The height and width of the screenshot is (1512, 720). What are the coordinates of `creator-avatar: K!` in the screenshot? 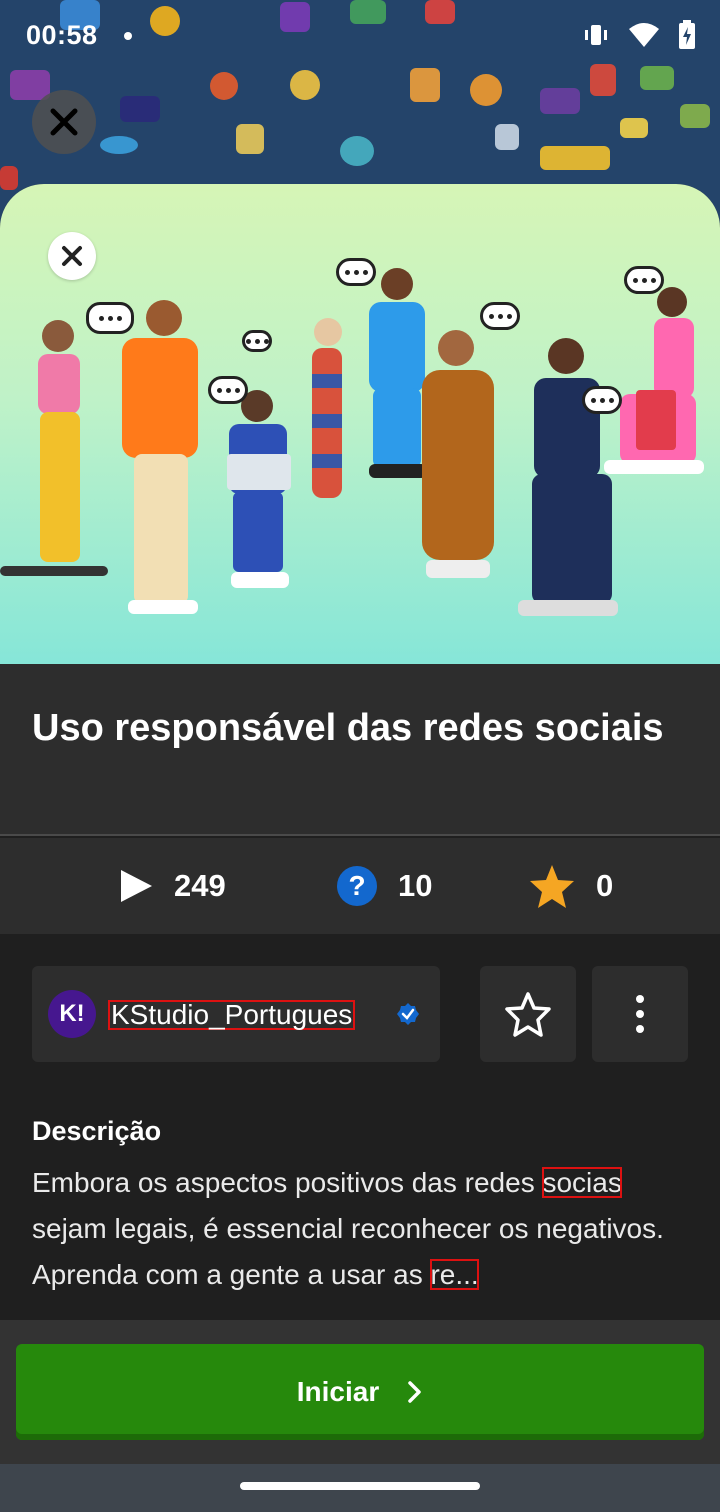 It's located at (72, 1014).